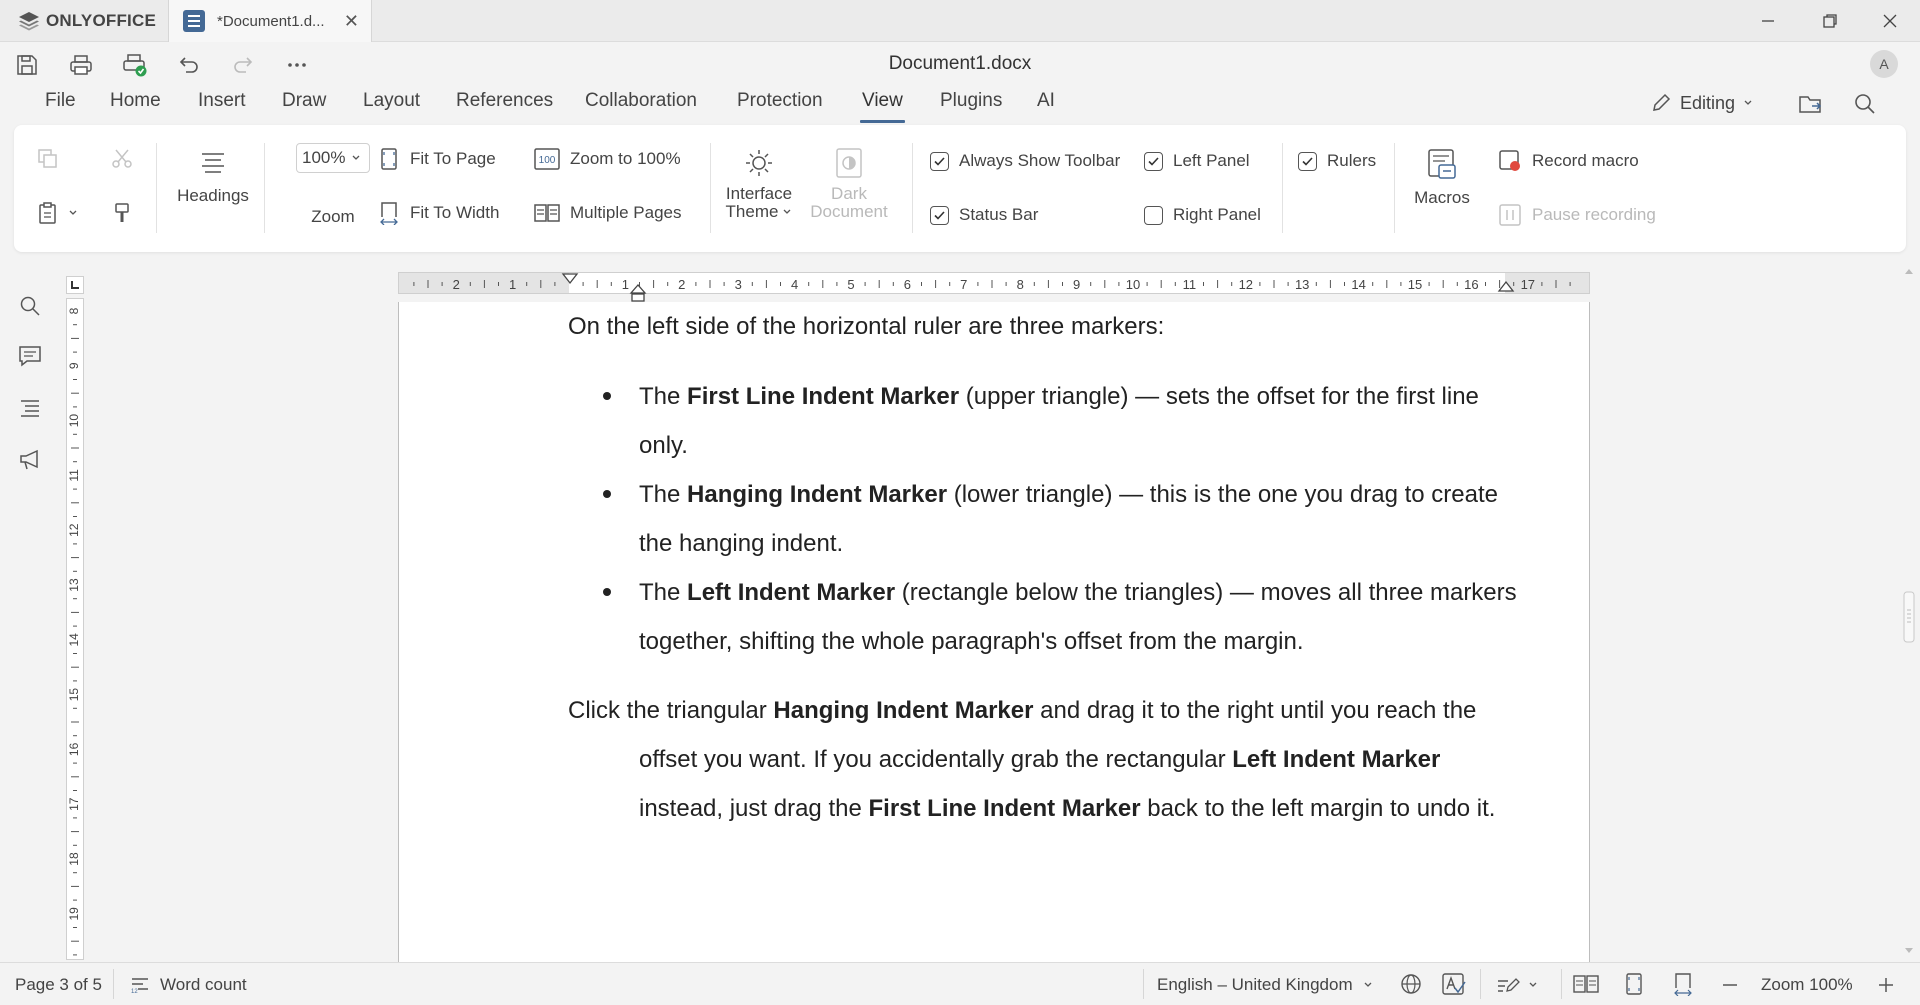 This screenshot has height=1005, width=1920. Describe the element at coordinates (139, 986) in the screenshot. I see `word-count-icon: 12` at that location.